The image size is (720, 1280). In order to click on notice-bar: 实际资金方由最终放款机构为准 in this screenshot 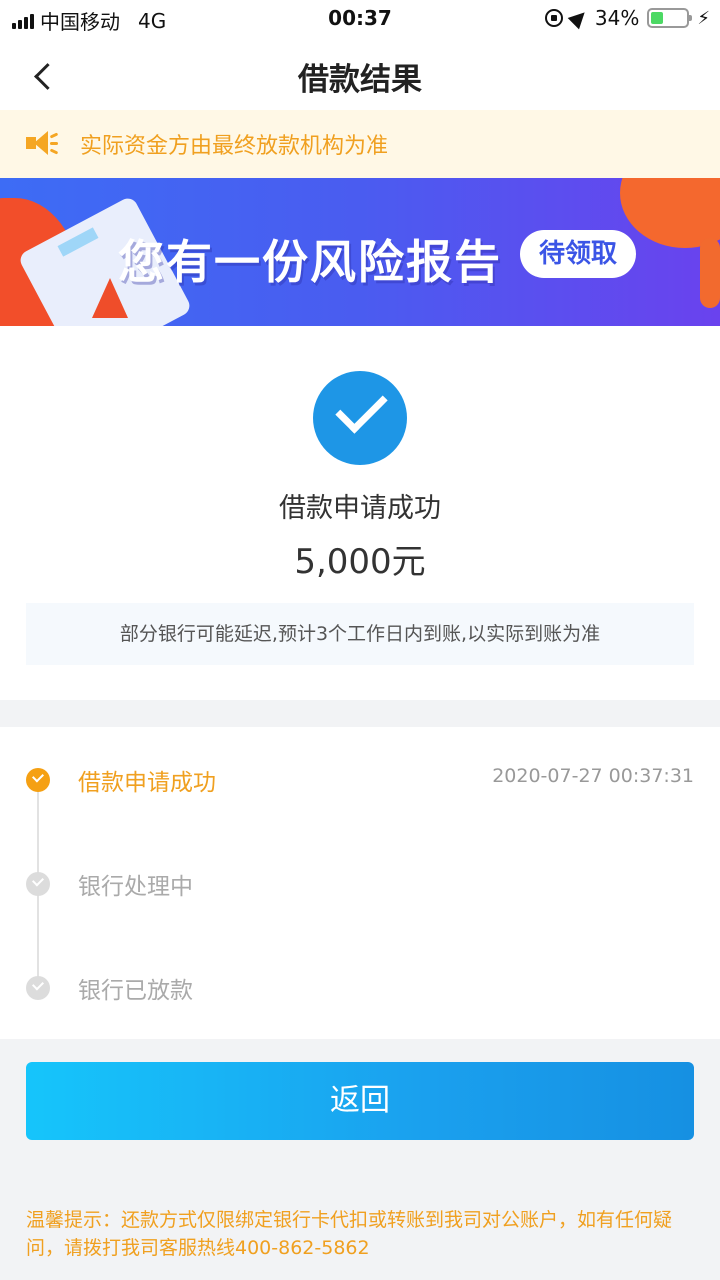, I will do `click(360, 144)`.